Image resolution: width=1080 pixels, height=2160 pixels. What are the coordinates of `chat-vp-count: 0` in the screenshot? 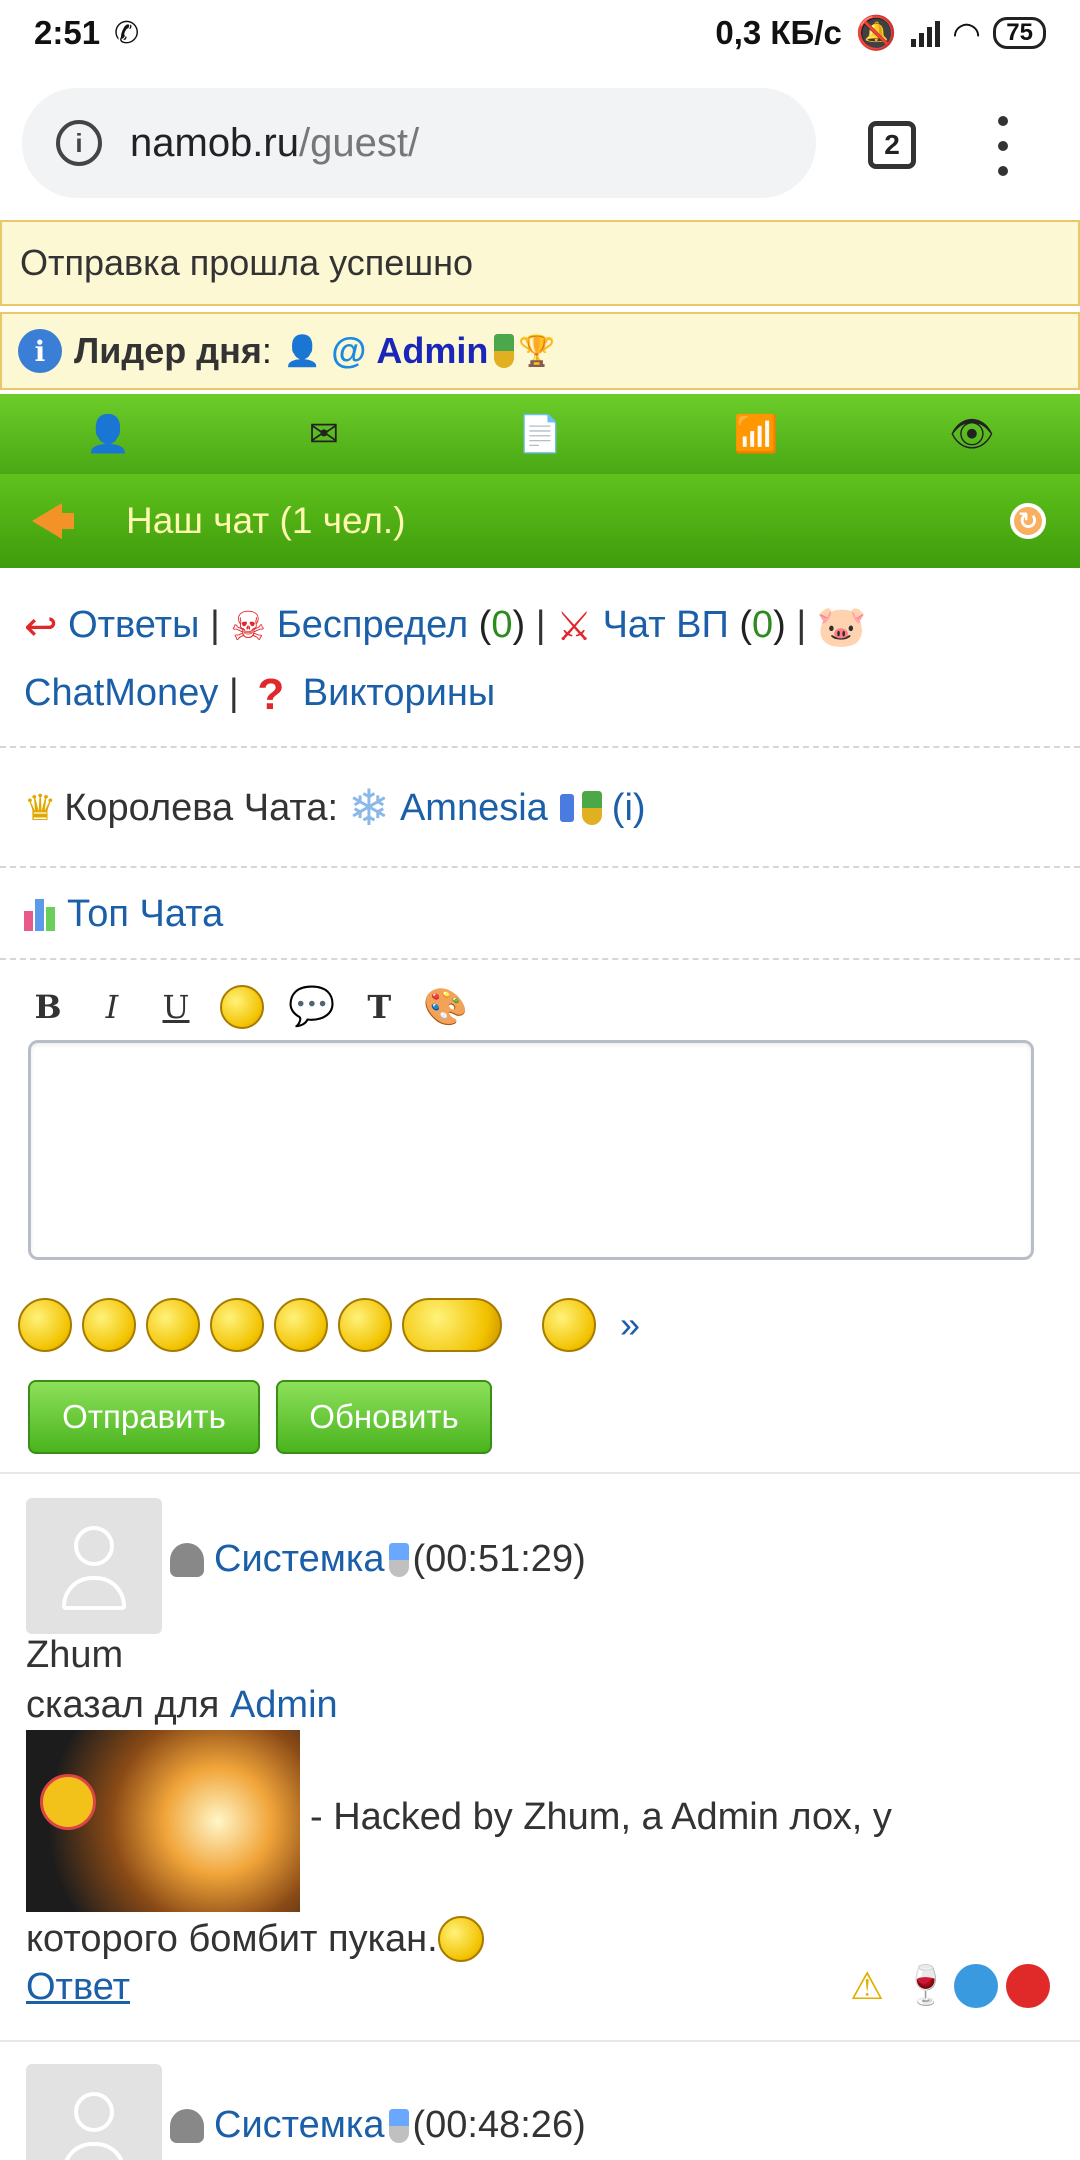 It's located at (763, 625).